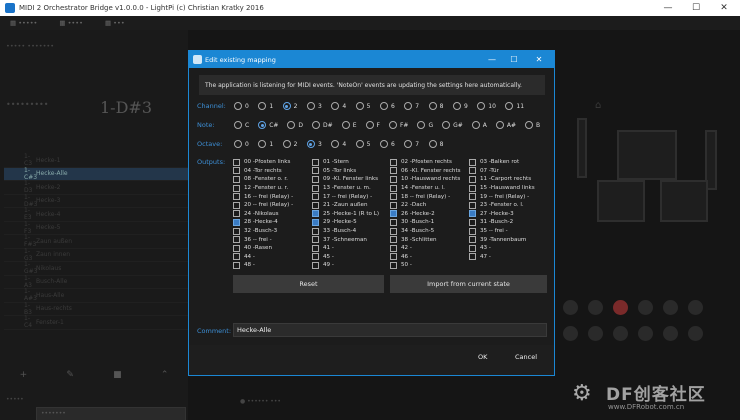  Describe the element at coordinates (468, 284) in the screenshot. I see `import-button: Import from current state` at that location.